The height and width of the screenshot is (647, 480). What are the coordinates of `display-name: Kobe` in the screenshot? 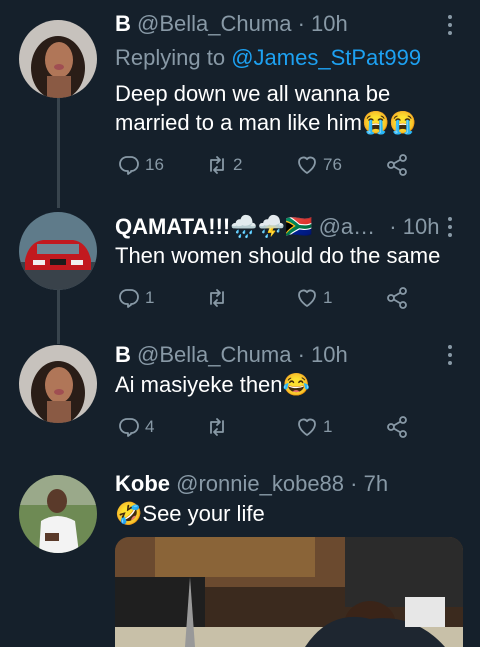 It's located at (142, 483).